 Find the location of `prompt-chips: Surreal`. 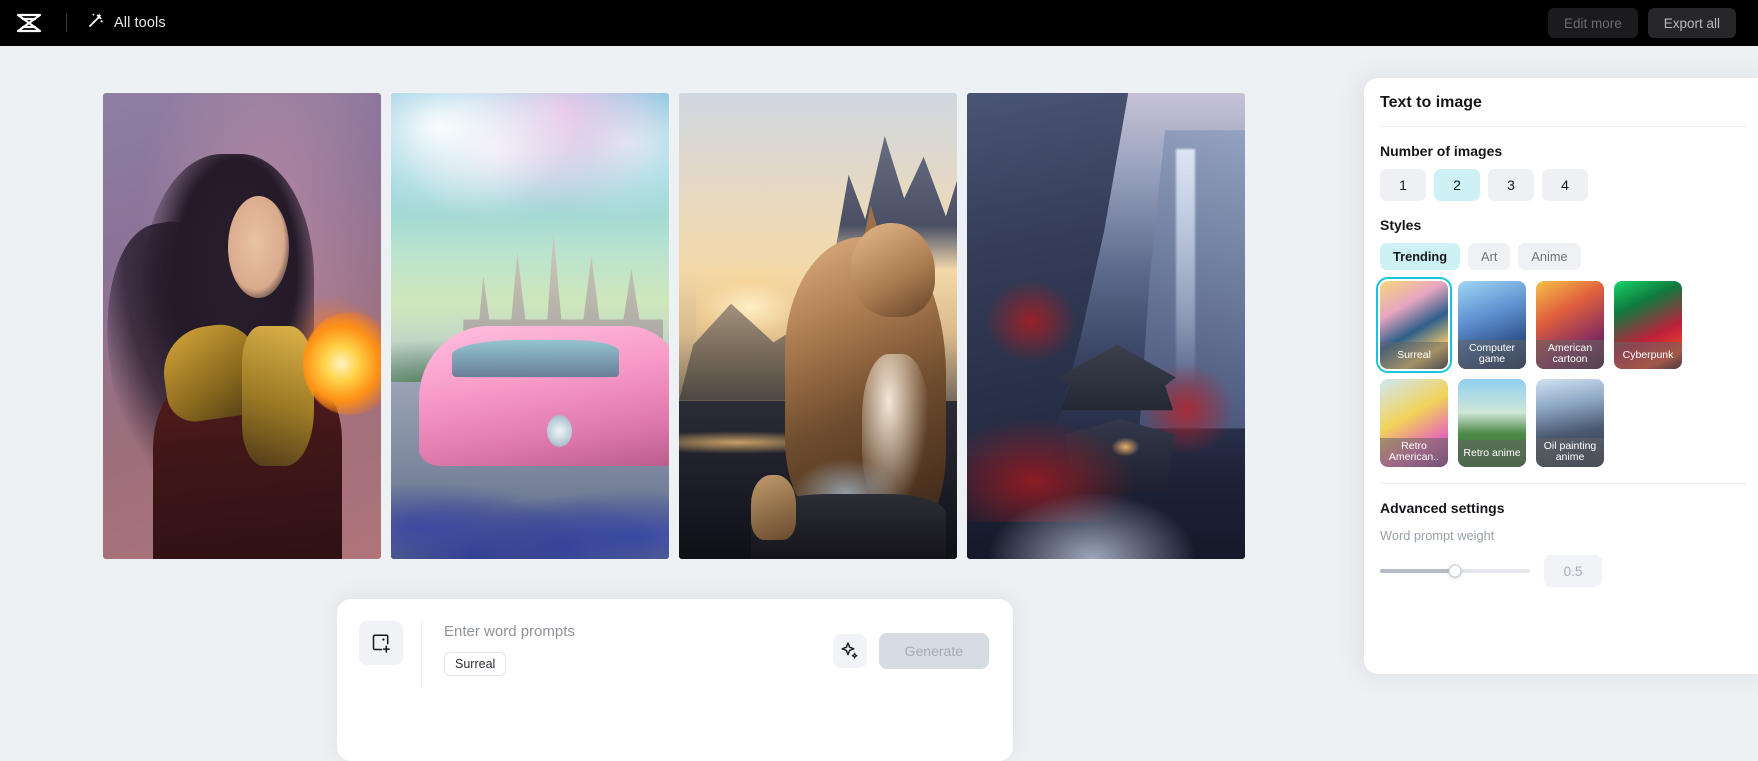

prompt-chips: Surreal is located at coordinates (638, 664).